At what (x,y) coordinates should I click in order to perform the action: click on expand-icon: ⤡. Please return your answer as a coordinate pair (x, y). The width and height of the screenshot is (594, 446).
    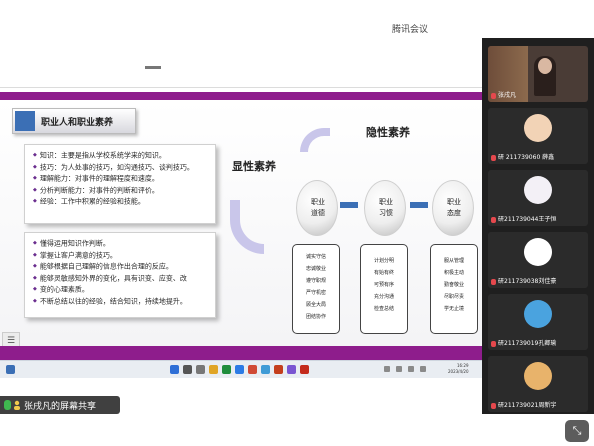
    Looking at the image, I should click on (577, 431).